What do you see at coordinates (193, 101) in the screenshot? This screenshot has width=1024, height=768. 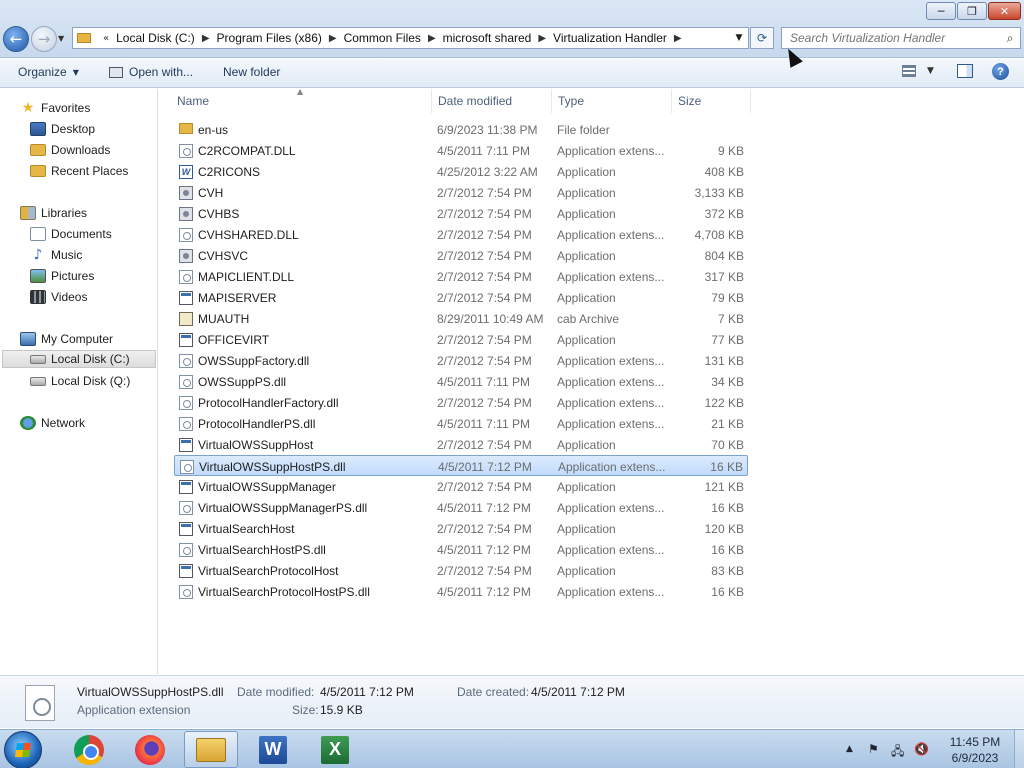 I see `column-header-name: Name` at bounding box center [193, 101].